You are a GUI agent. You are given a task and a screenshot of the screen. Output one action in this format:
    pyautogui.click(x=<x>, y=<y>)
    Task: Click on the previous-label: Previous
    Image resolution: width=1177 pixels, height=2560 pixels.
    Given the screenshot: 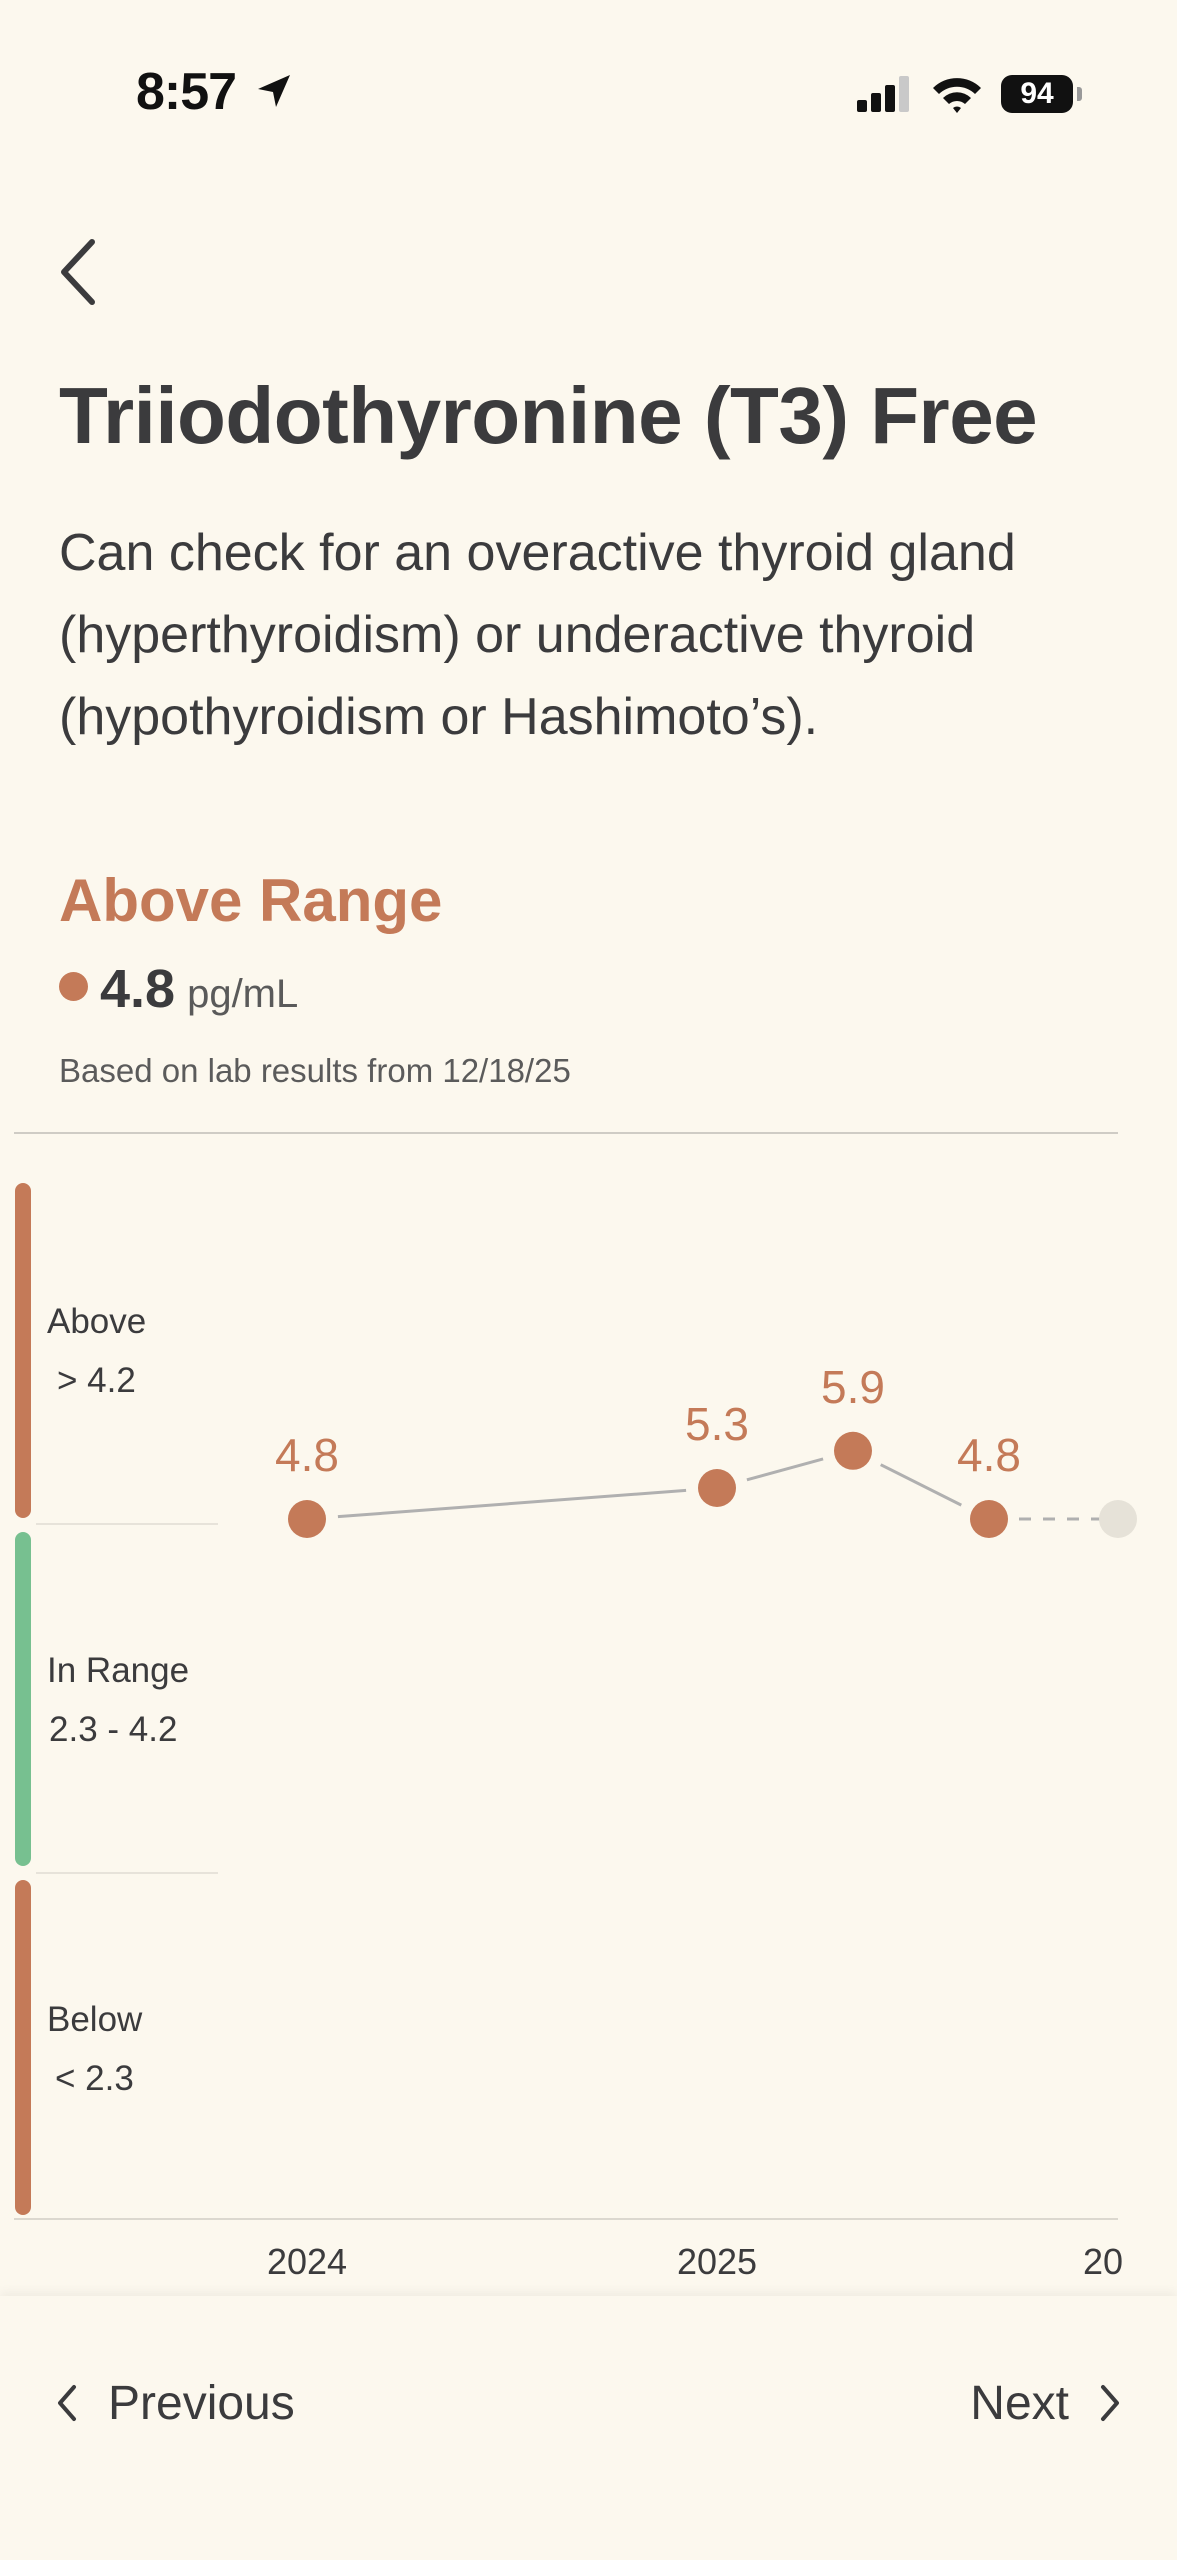 What is the action you would take?
    pyautogui.click(x=201, y=2403)
    